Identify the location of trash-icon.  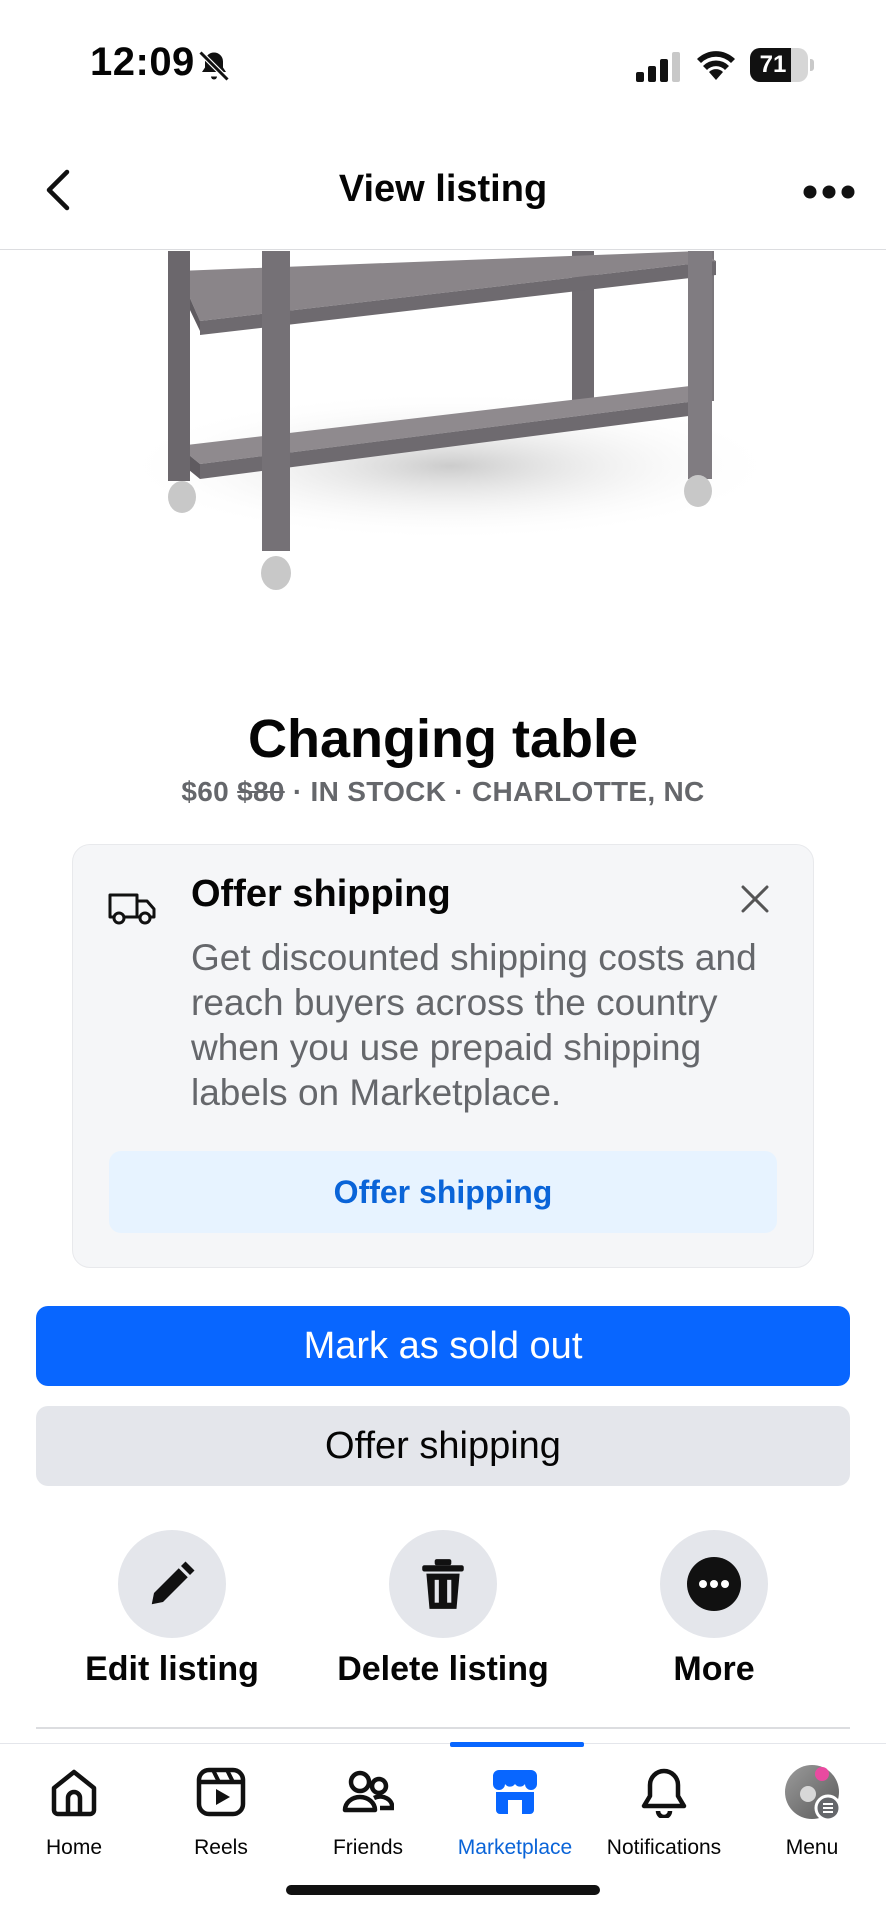
(443, 1584).